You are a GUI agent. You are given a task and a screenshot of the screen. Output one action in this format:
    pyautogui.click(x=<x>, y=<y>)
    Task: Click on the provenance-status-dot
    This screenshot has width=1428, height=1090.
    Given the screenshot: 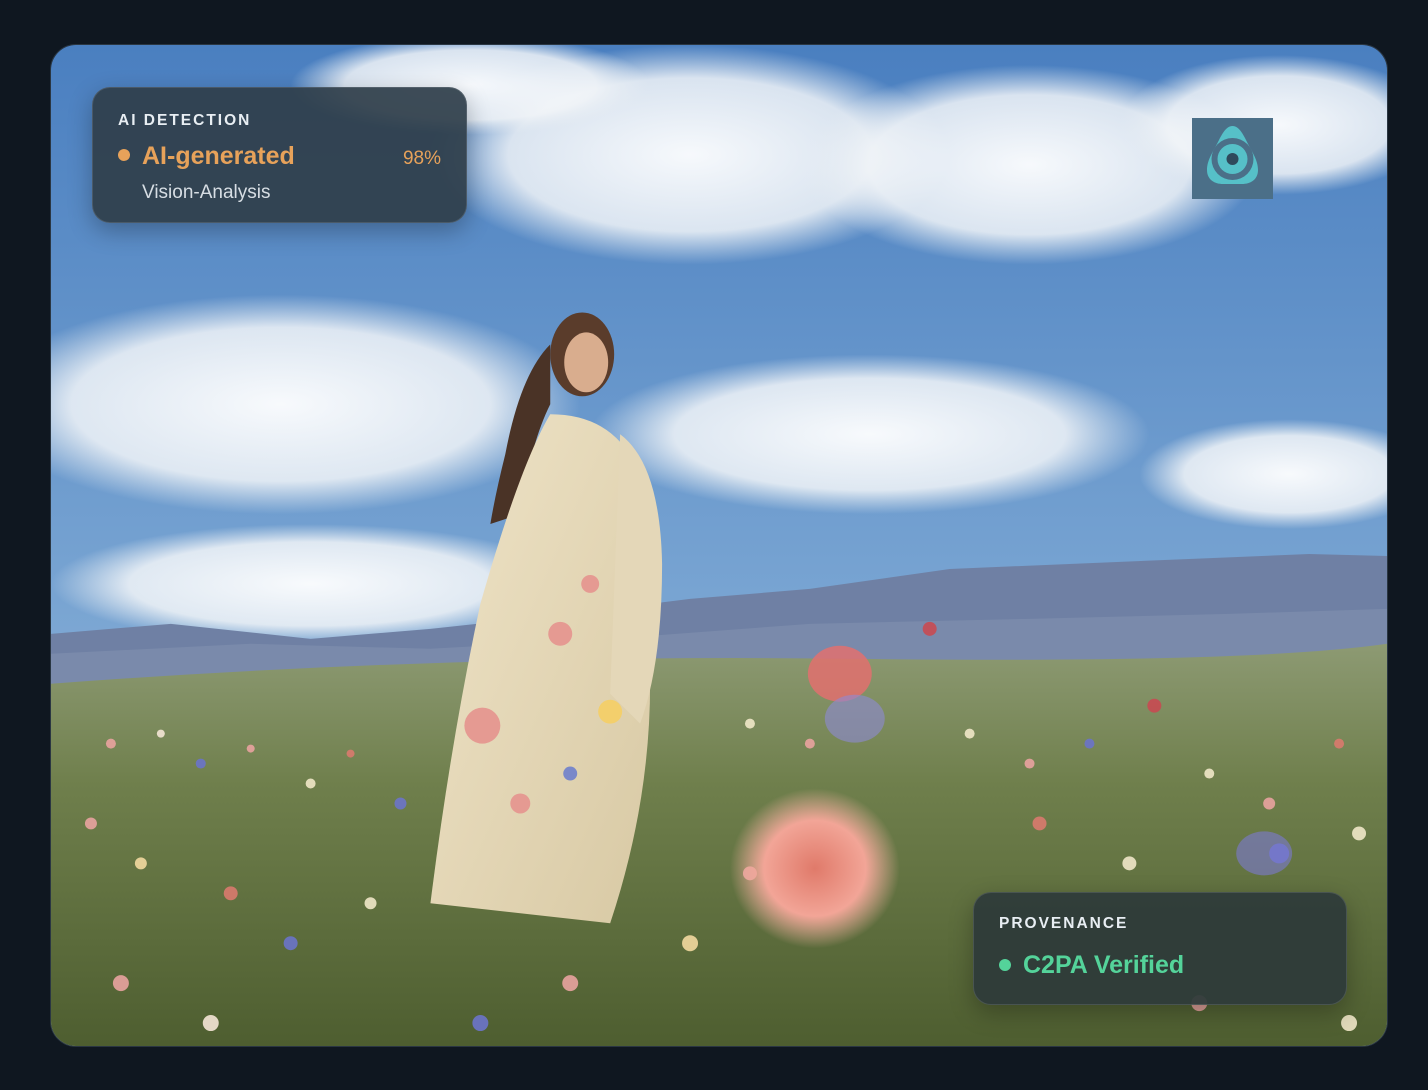 What is the action you would take?
    pyautogui.click(x=1005, y=965)
    